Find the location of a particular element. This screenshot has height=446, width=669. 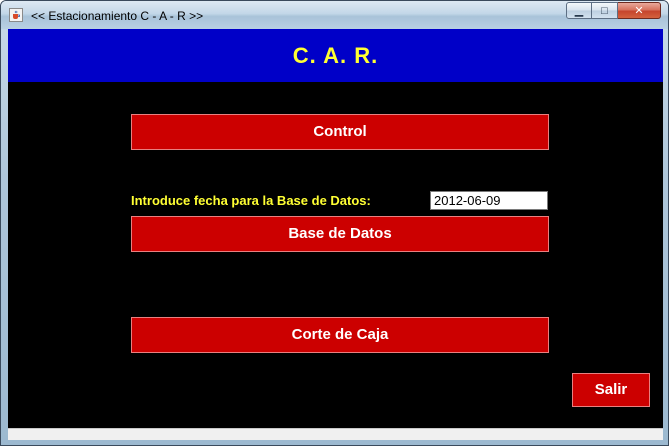

close-button: ✕ is located at coordinates (639, 10).